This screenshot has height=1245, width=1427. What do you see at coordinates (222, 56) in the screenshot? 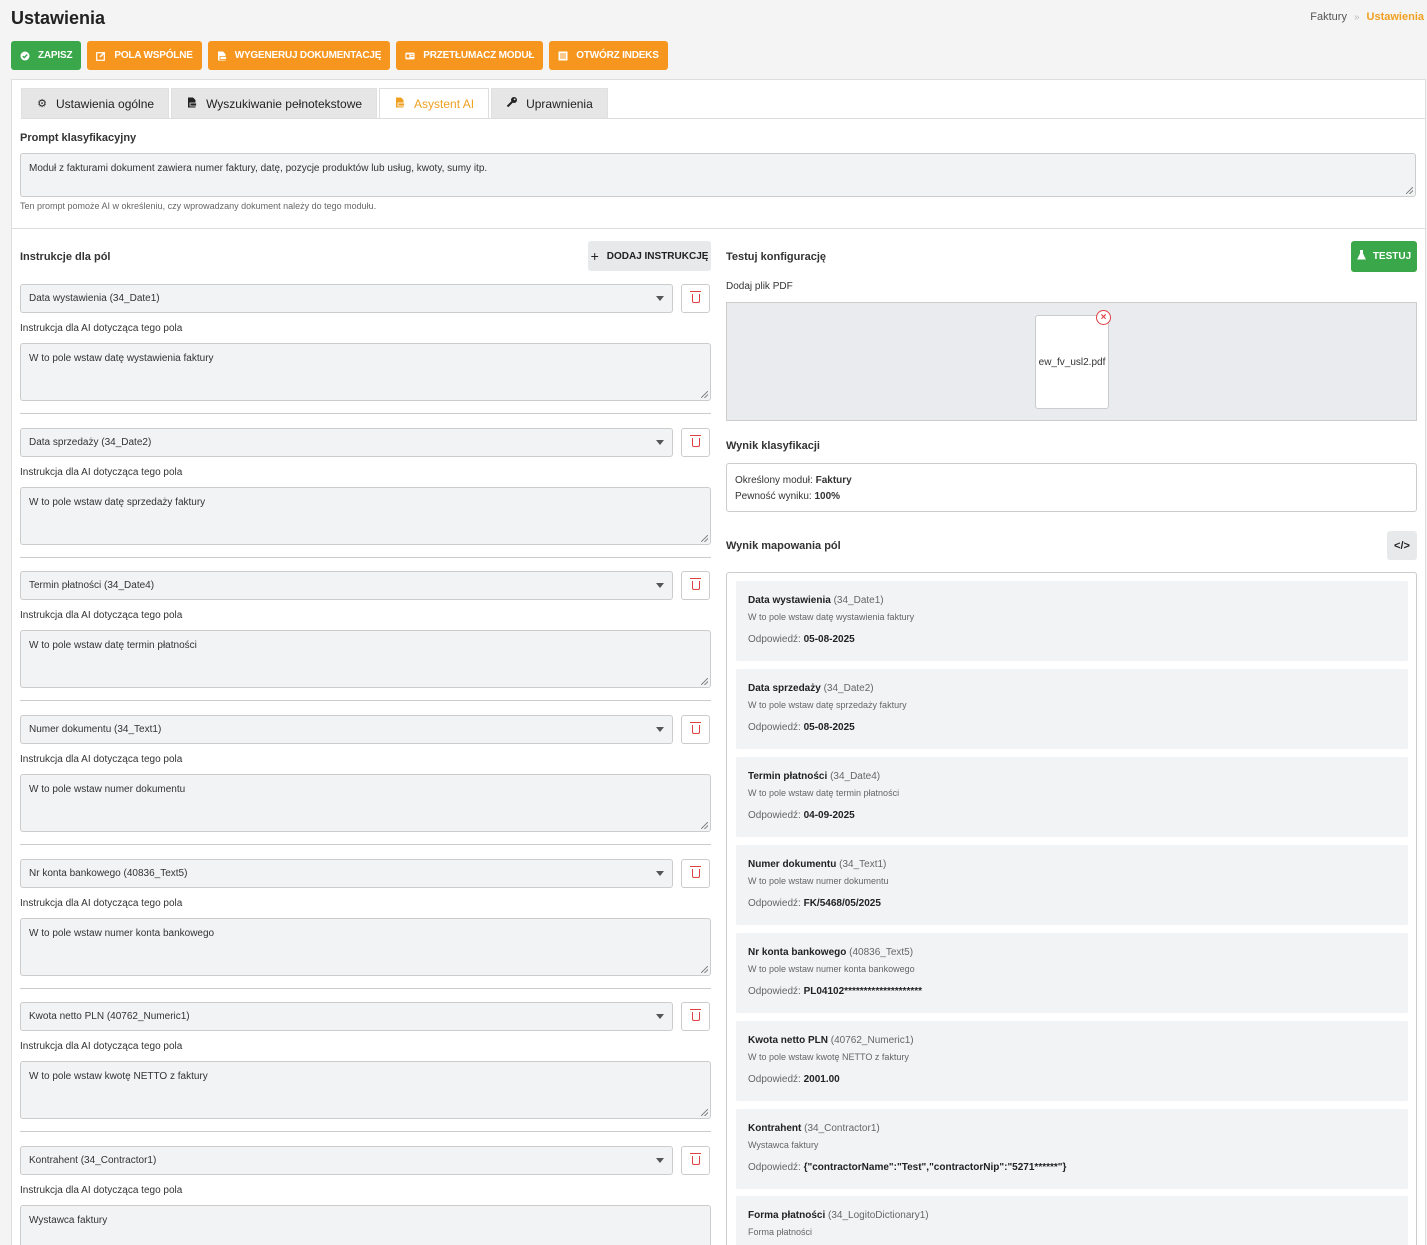
I see `pdf-file-icon` at bounding box center [222, 56].